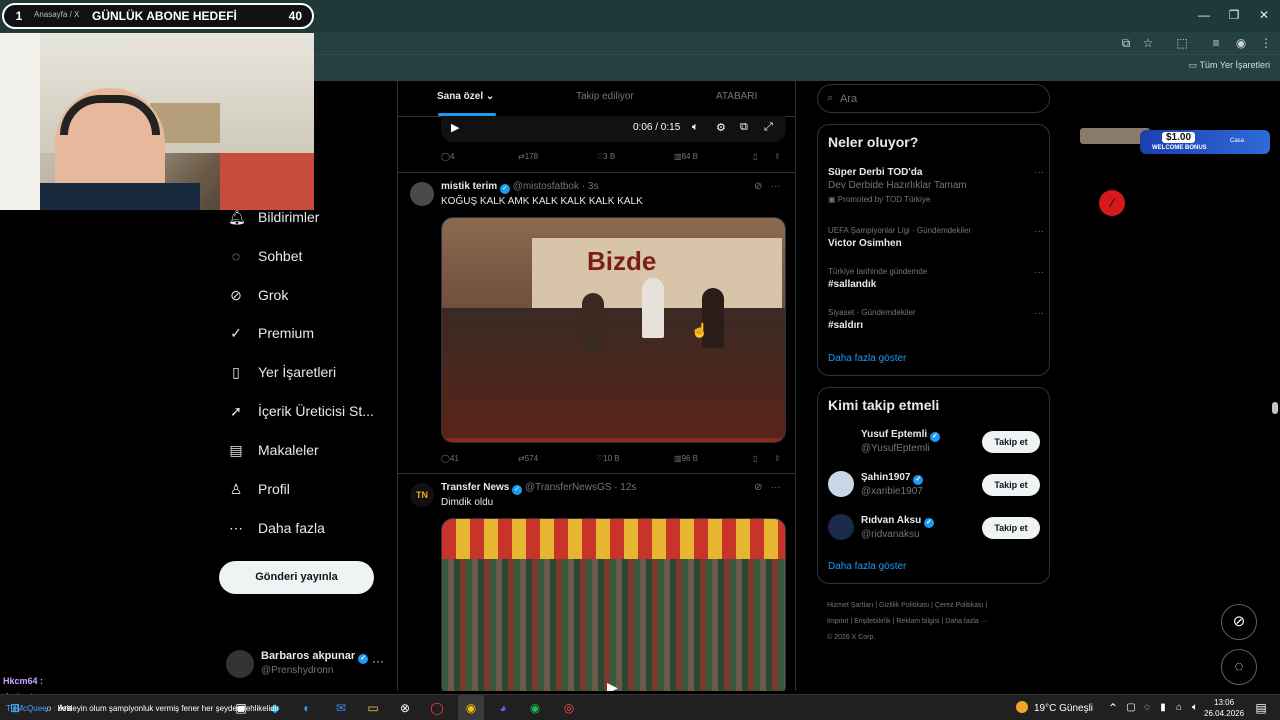 The height and width of the screenshot is (720, 1280). Describe the element at coordinates (625, 487) in the screenshot. I see `tweet-time: · 12s` at that location.